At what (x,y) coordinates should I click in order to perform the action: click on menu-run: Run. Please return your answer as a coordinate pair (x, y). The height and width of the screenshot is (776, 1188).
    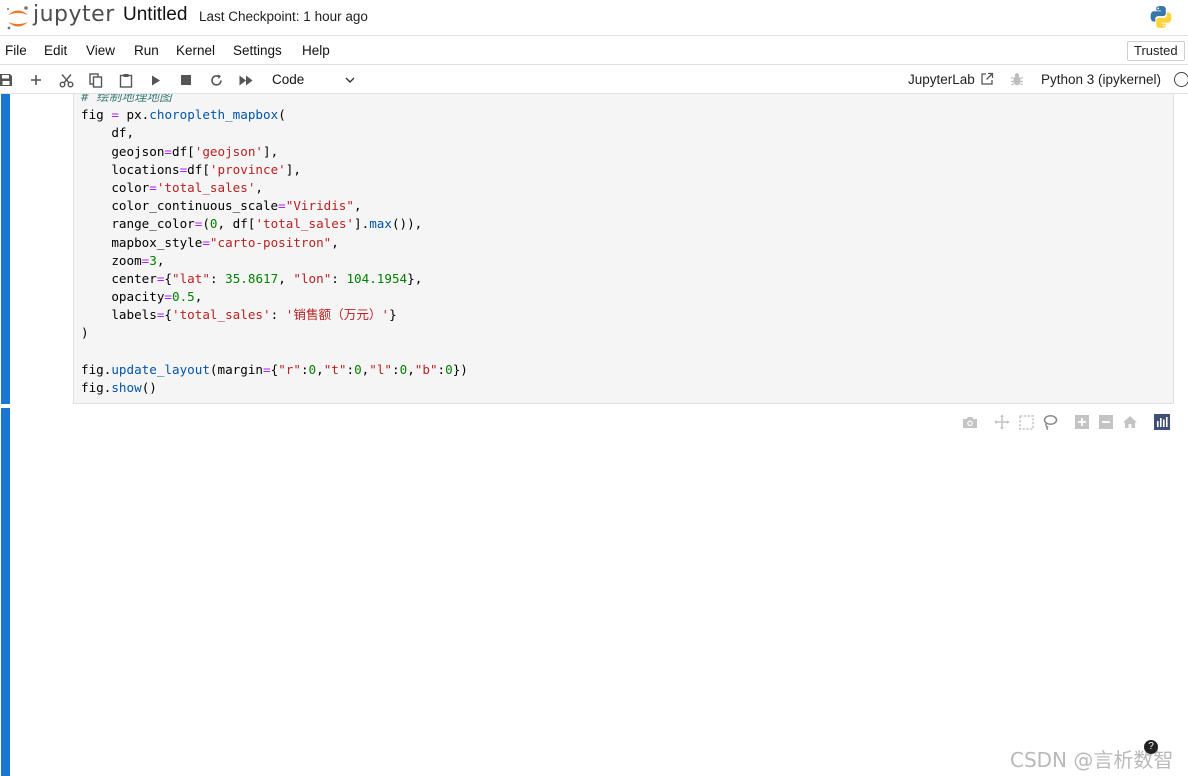
    Looking at the image, I should click on (146, 50).